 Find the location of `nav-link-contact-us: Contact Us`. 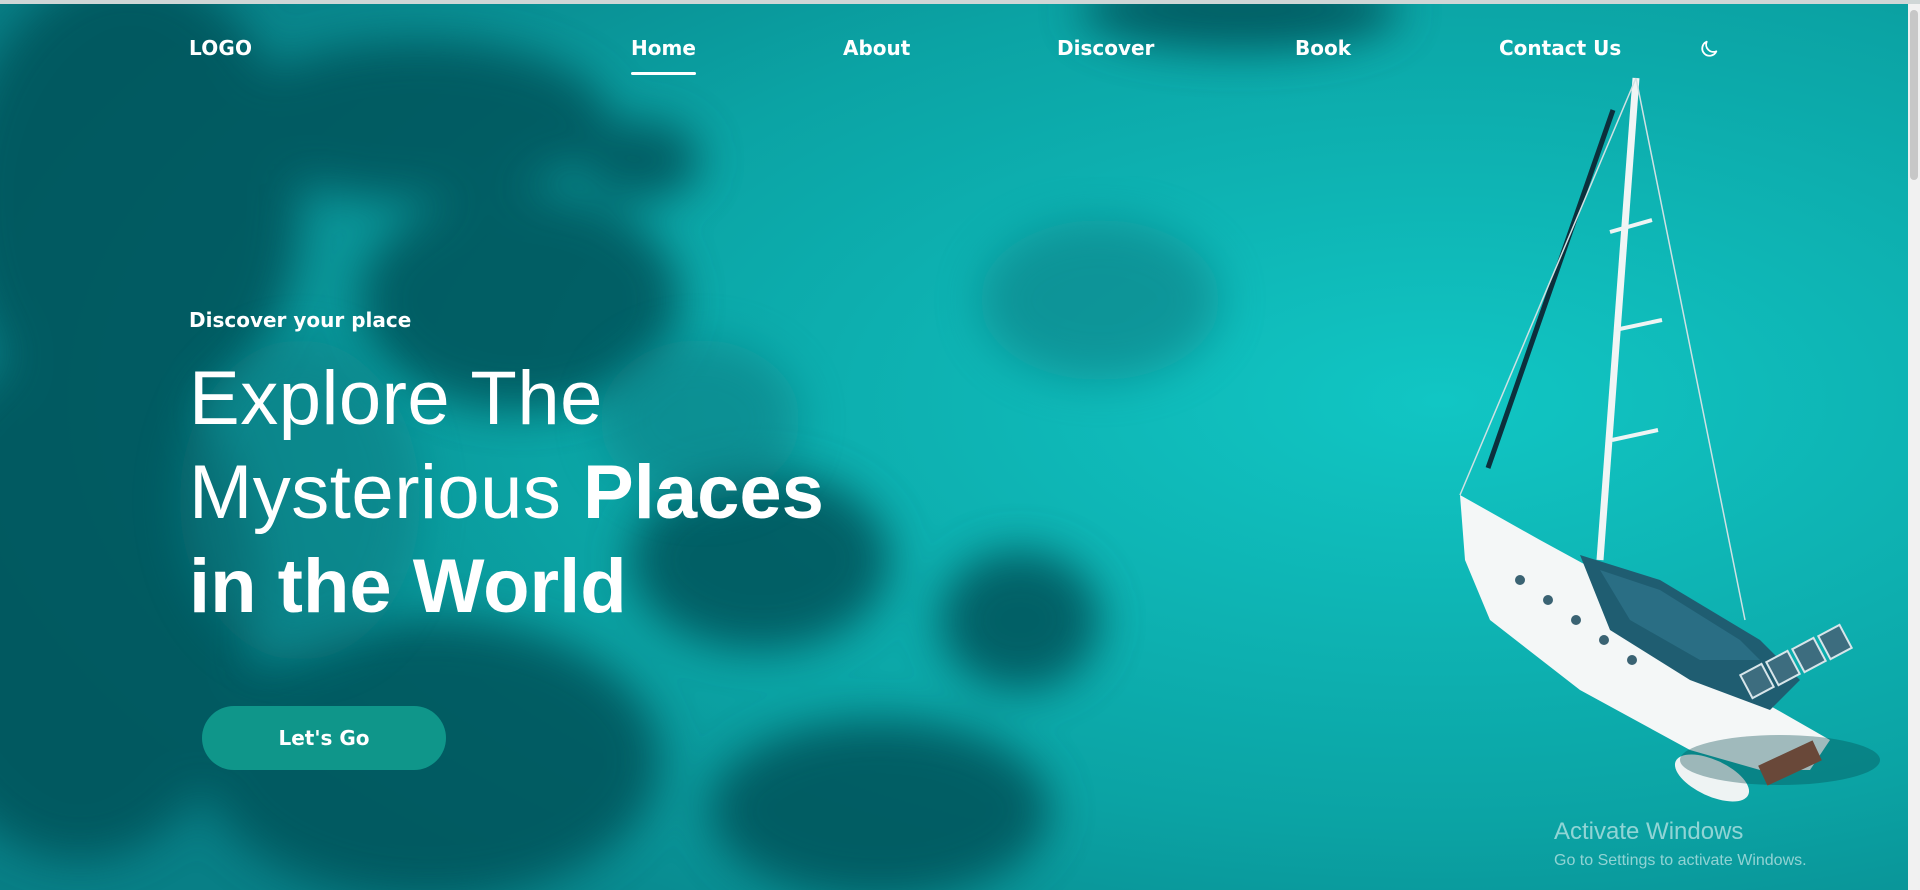

nav-link-contact-us: Contact Us is located at coordinates (1560, 48).